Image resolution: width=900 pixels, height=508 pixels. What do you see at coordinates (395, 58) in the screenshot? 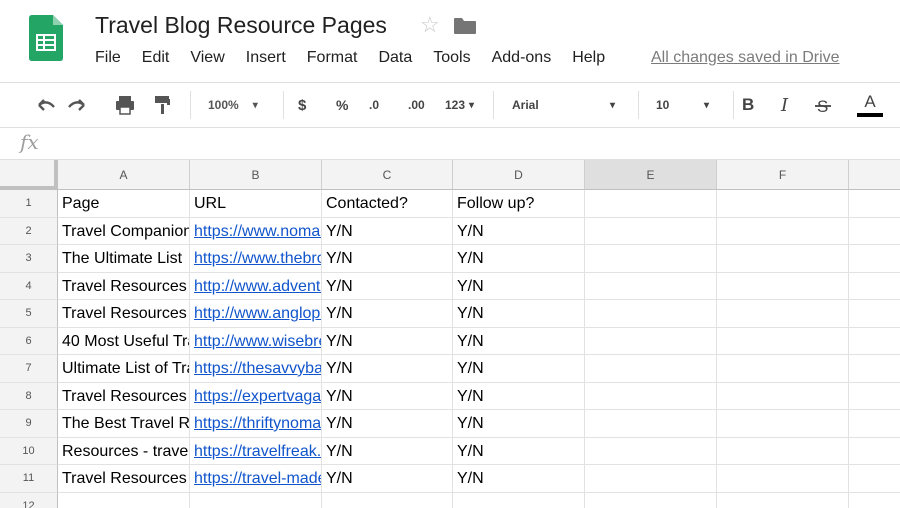
I see `menu-data: Data` at bounding box center [395, 58].